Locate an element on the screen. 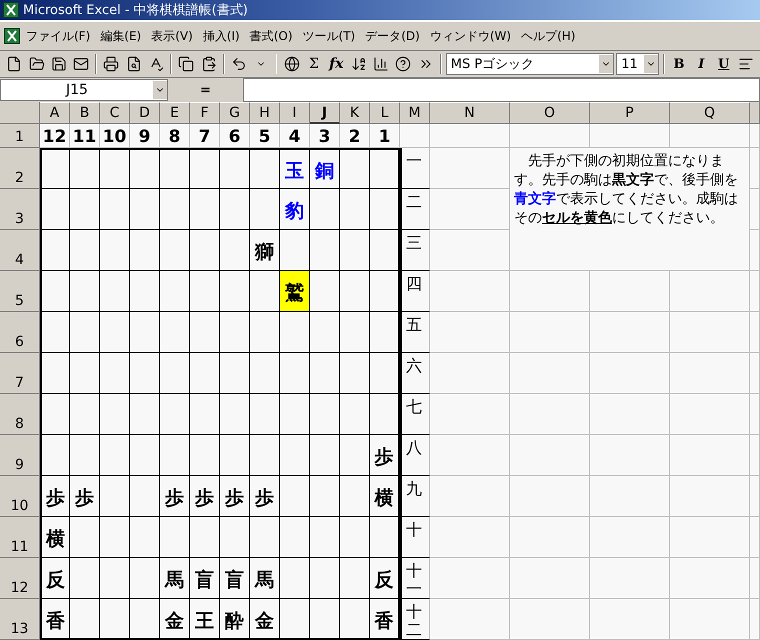  row-header: 9 is located at coordinates (20, 455).